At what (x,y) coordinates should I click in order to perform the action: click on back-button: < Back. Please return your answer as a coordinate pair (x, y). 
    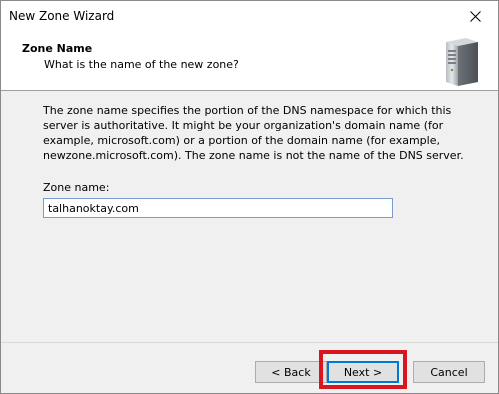
    Looking at the image, I should click on (291, 372).